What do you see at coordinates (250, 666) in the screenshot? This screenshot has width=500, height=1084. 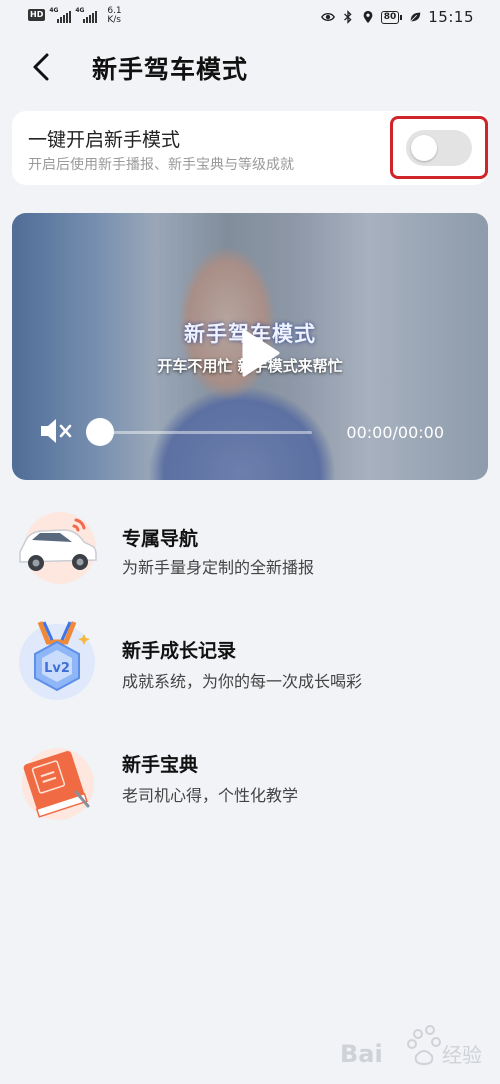 I see `feature-item-growth: Lv2 新手成长记录 成就系统，为你的每一次成长喝彩` at bounding box center [250, 666].